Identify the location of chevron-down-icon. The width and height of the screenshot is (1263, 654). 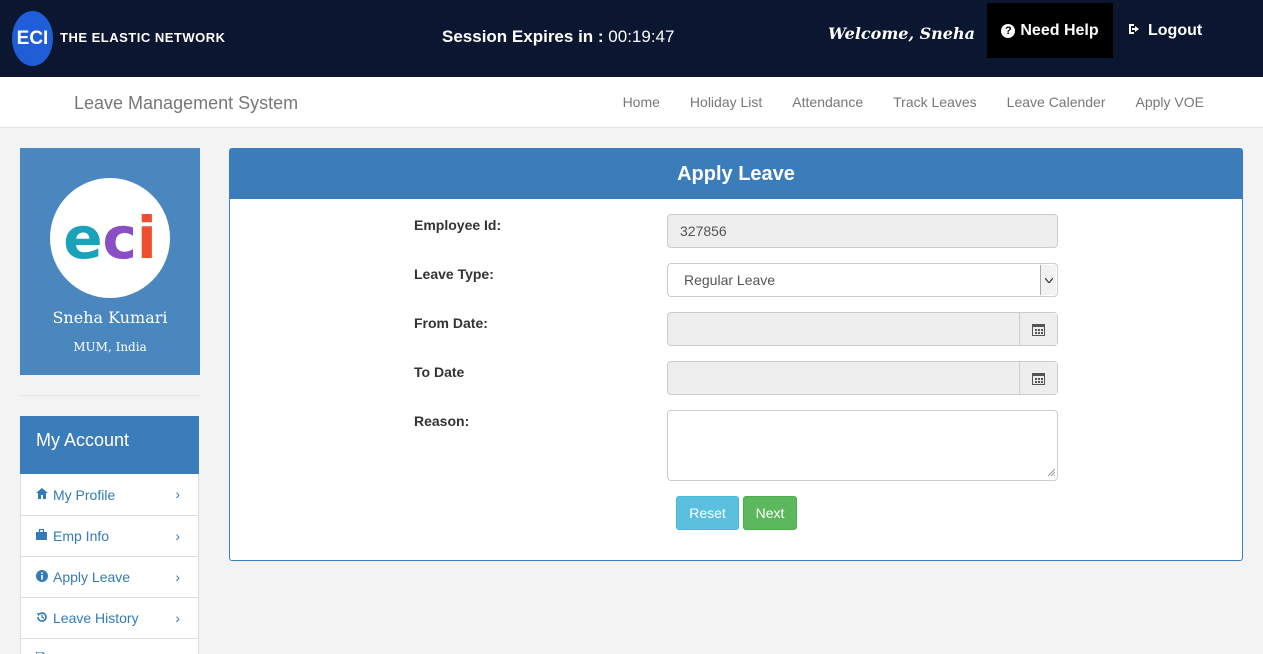
(1048, 280).